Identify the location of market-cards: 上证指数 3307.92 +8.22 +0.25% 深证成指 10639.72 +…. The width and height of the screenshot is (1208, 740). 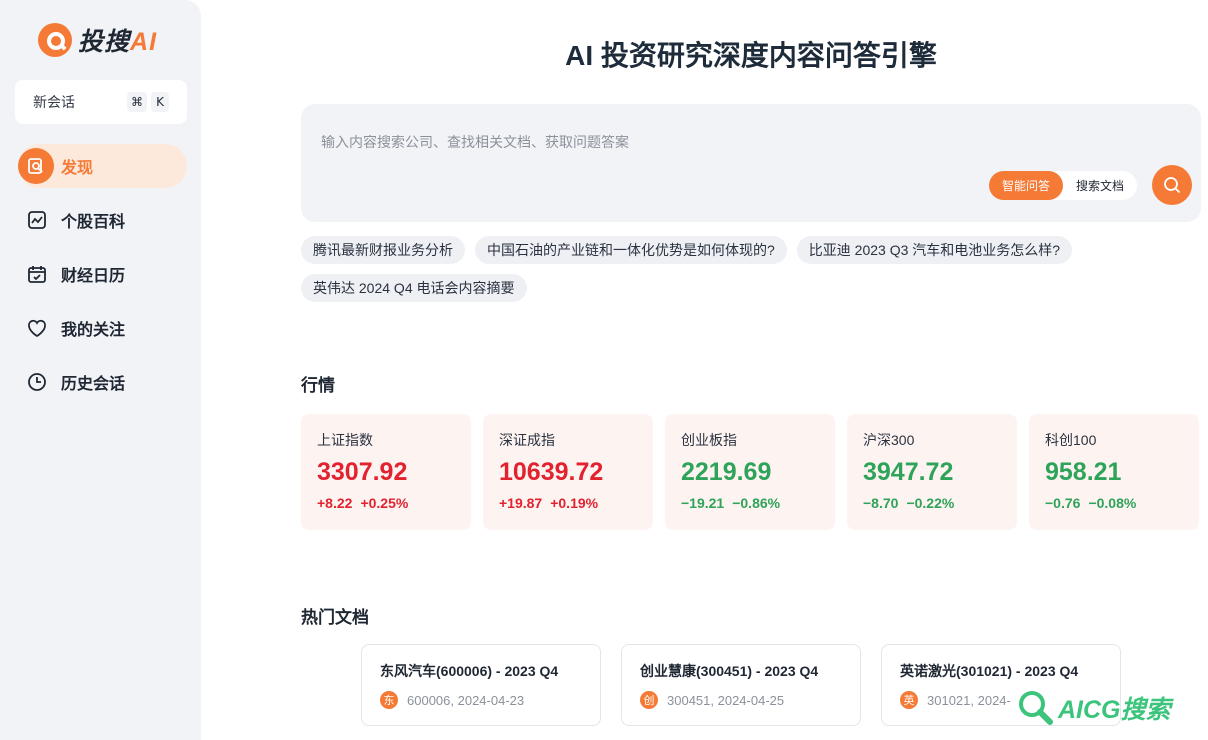
(750, 472).